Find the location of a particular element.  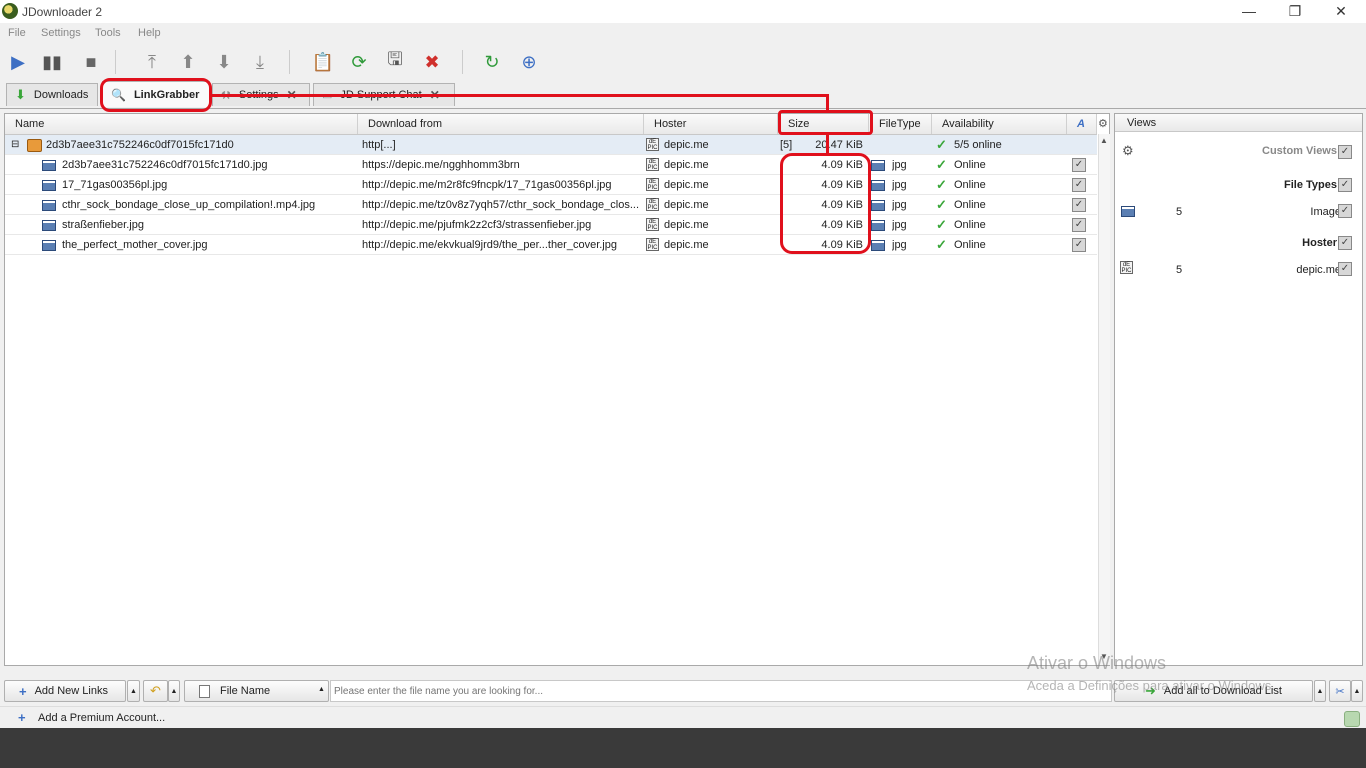

scroll-up-icon: ▲ is located at coordinates (1104, 140).